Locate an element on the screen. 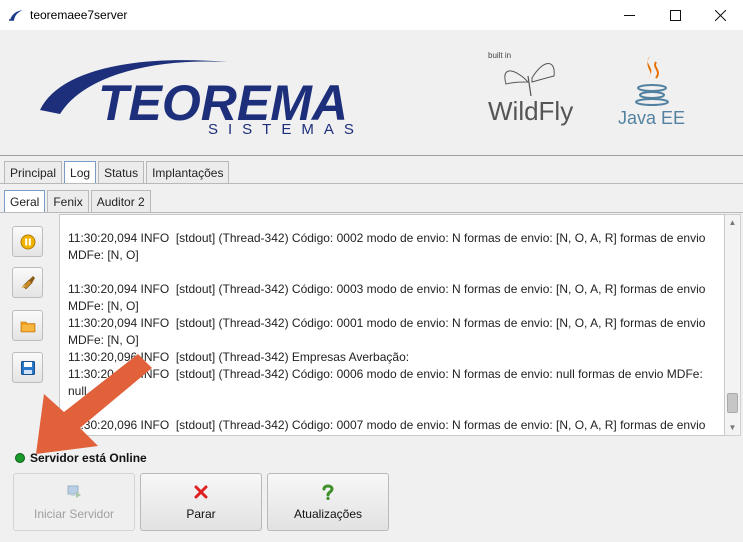 The height and width of the screenshot is (542, 743). status-text: Servidor está Online is located at coordinates (88, 458).